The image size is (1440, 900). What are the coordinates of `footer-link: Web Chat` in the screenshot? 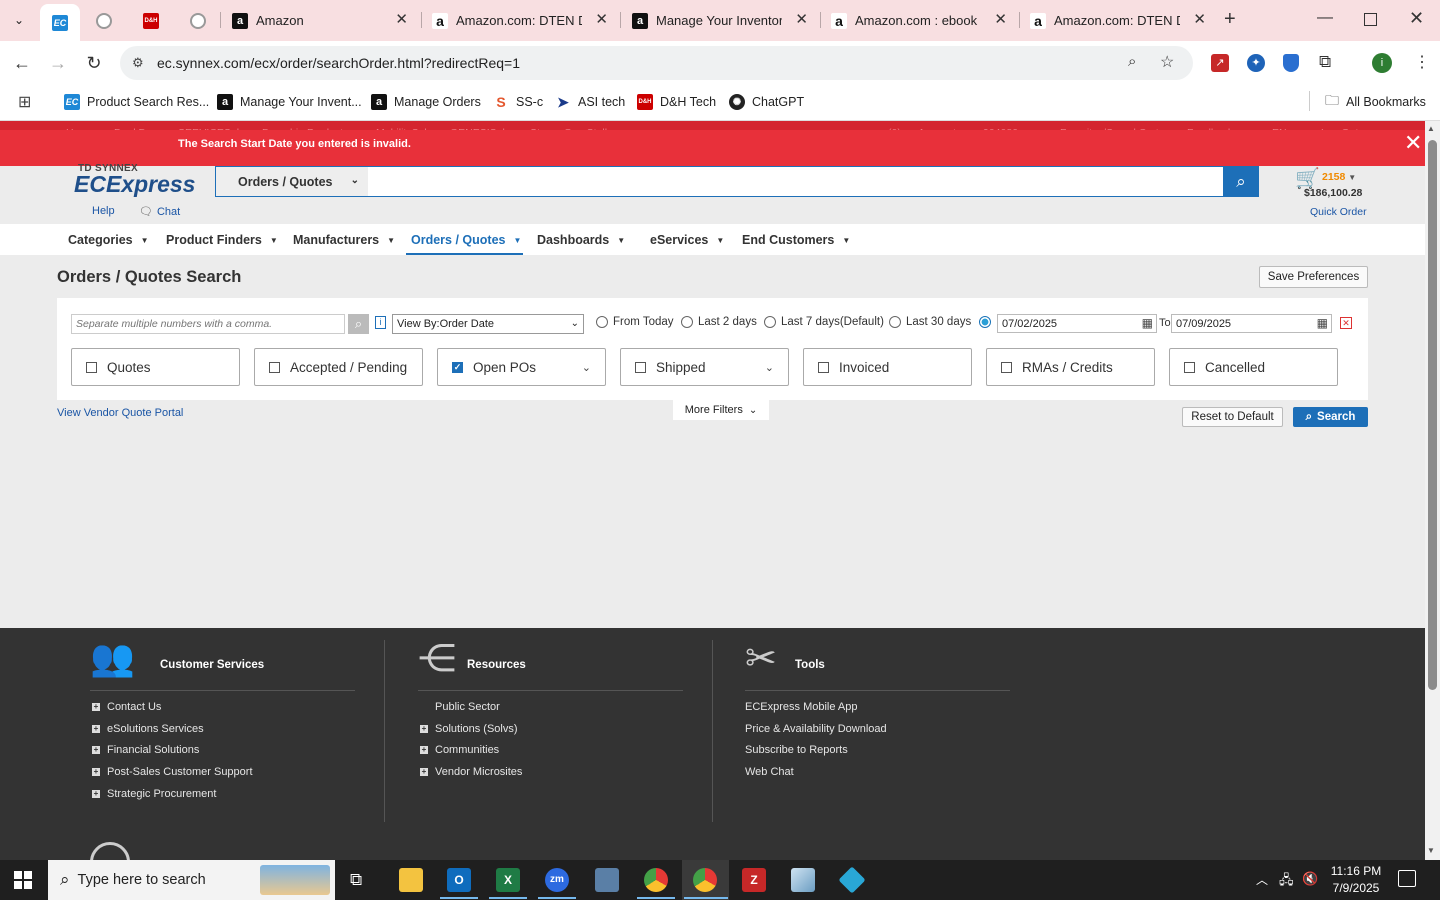 It's located at (769, 772).